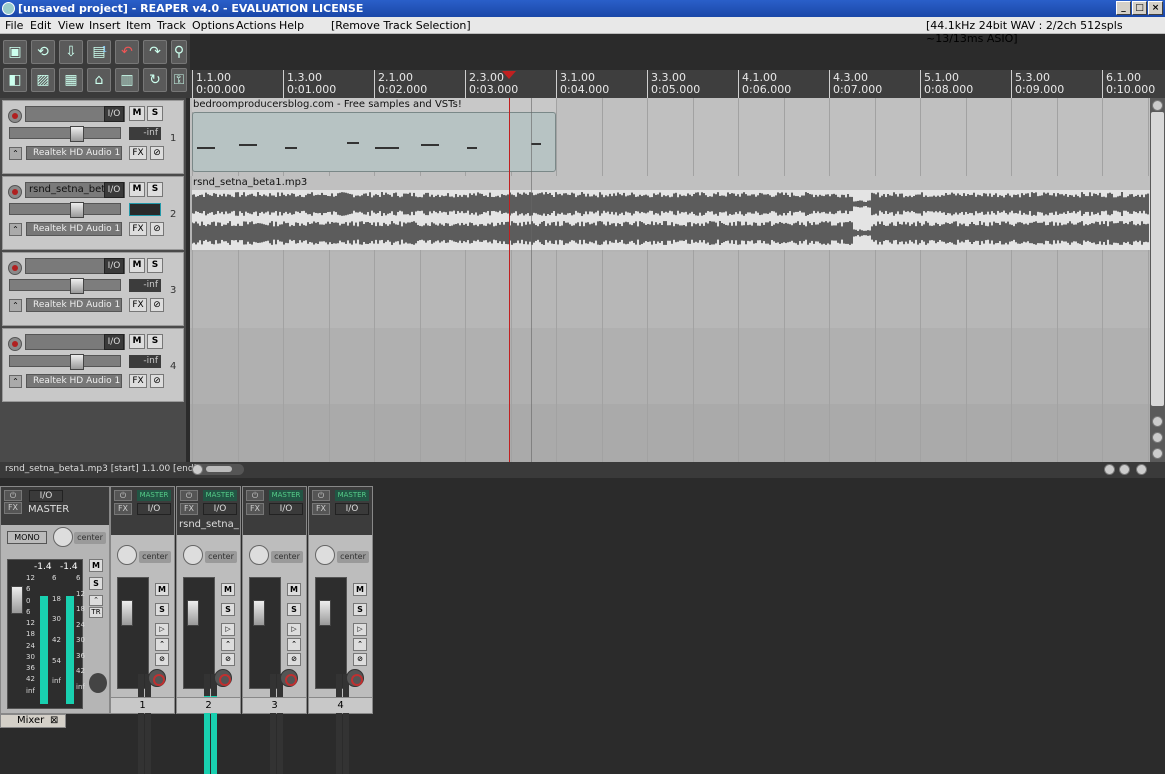 Image resolution: width=1165 pixels, height=774 pixels. What do you see at coordinates (71, 25) in the screenshot?
I see `menu-view: View` at bounding box center [71, 25].